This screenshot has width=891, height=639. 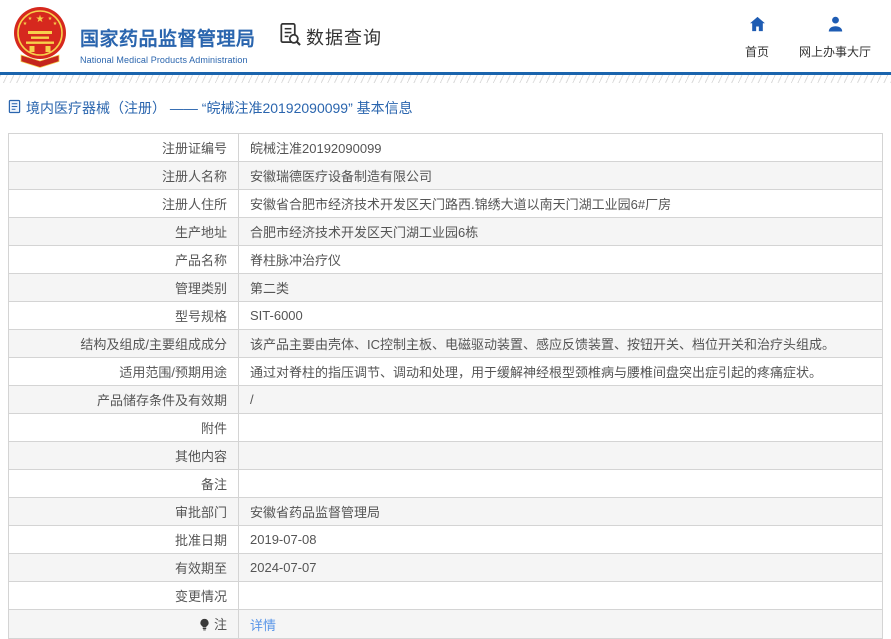 I want to click on nav-item-service-hall: 网上办事大厅, so click(x=835, y=38).